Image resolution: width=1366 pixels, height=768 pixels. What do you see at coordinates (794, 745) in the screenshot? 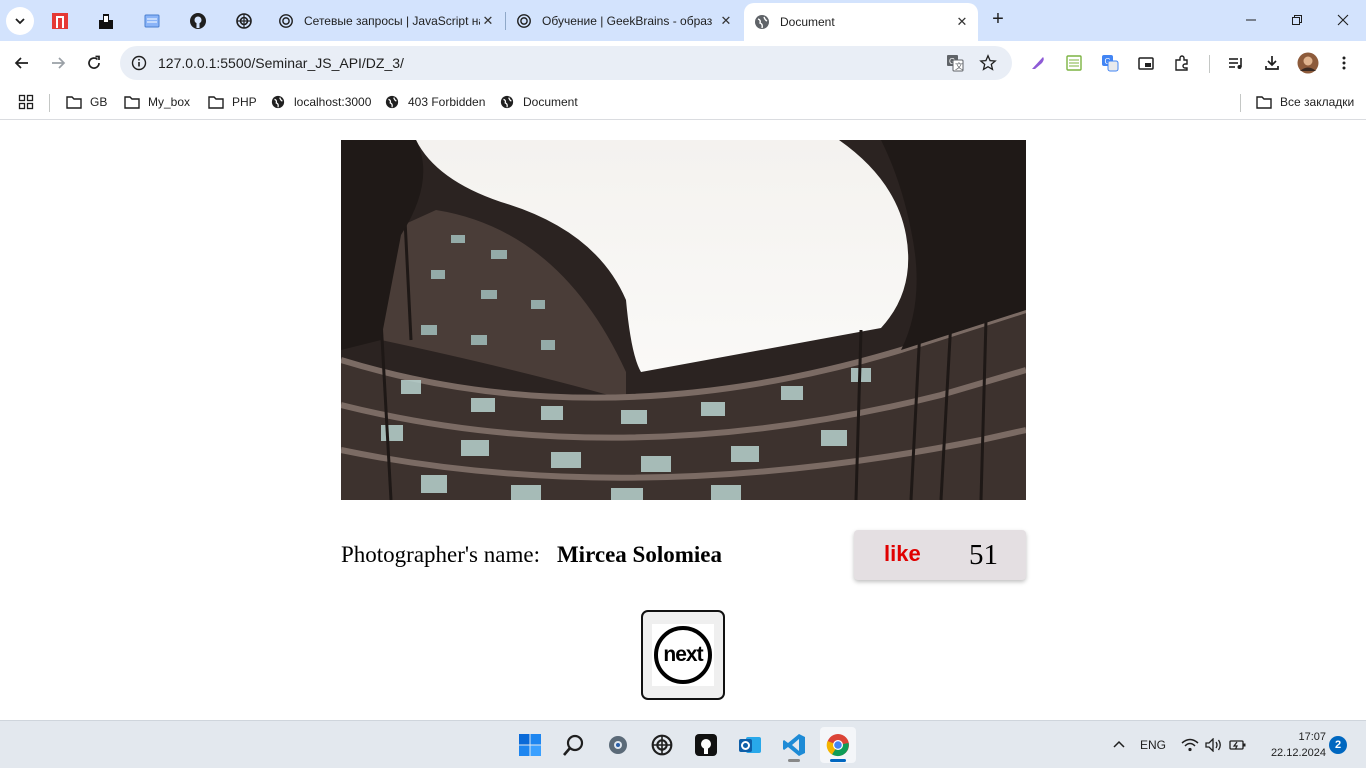
I see `taskbar-vscode` at bounding box center [794, 745].